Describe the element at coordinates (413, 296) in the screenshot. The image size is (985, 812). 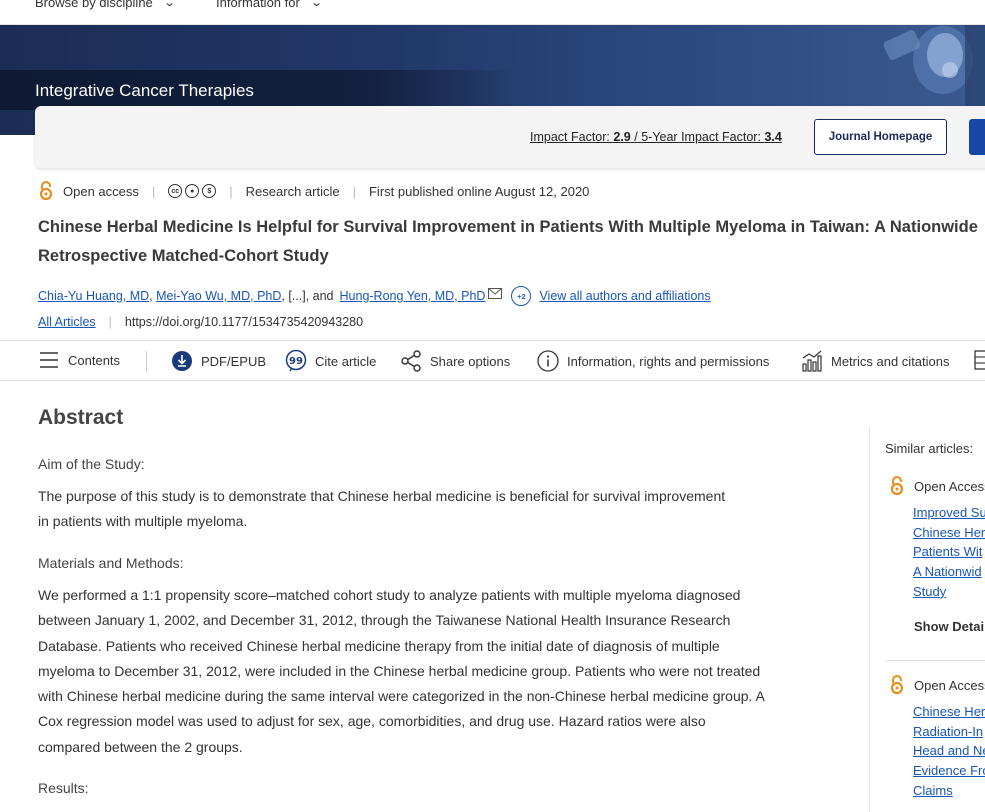
I see `author-link: Hung-Rong Yen, MD, PhD` at that location.